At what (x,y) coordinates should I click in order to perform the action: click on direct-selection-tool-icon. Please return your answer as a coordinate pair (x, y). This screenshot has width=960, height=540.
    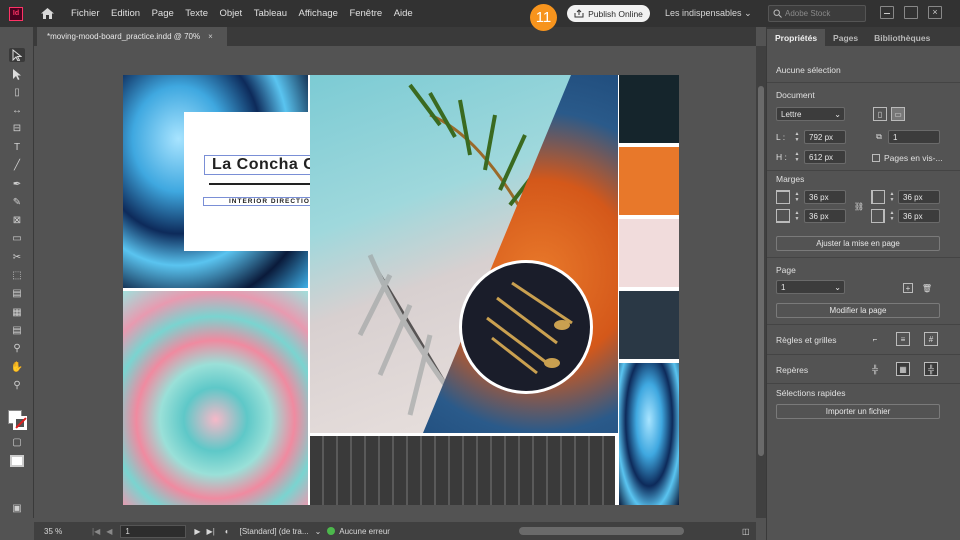
    Looking at the image, I should click on (17, 74).